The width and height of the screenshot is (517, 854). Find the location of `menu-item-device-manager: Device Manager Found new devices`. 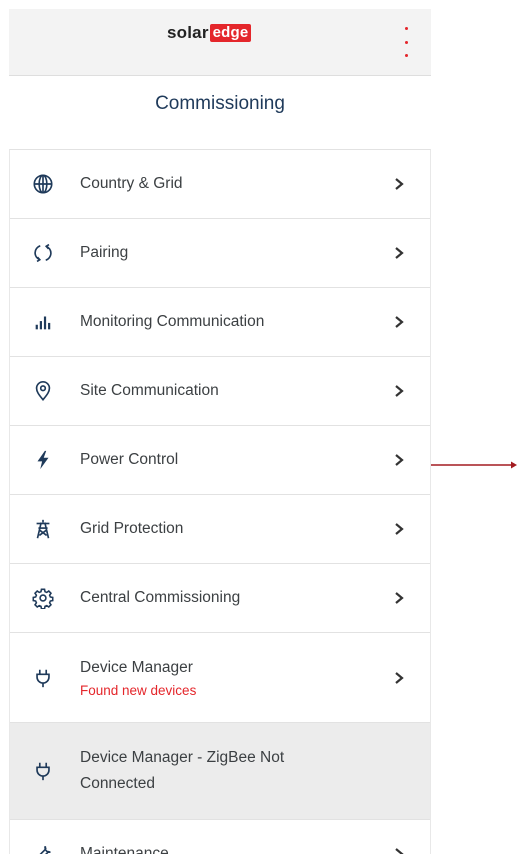

menu-item-device-manager: Device Manager Found new devices is located at coordinates (220, 678).